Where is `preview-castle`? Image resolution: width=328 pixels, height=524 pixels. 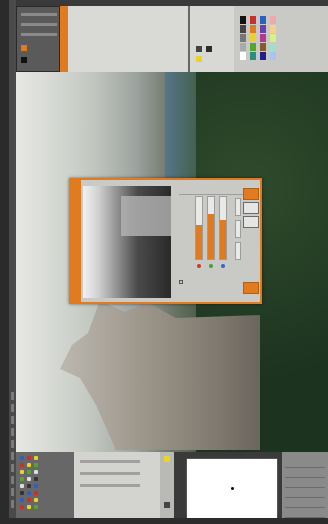
preview-castle is located at coordinates (146, 216).